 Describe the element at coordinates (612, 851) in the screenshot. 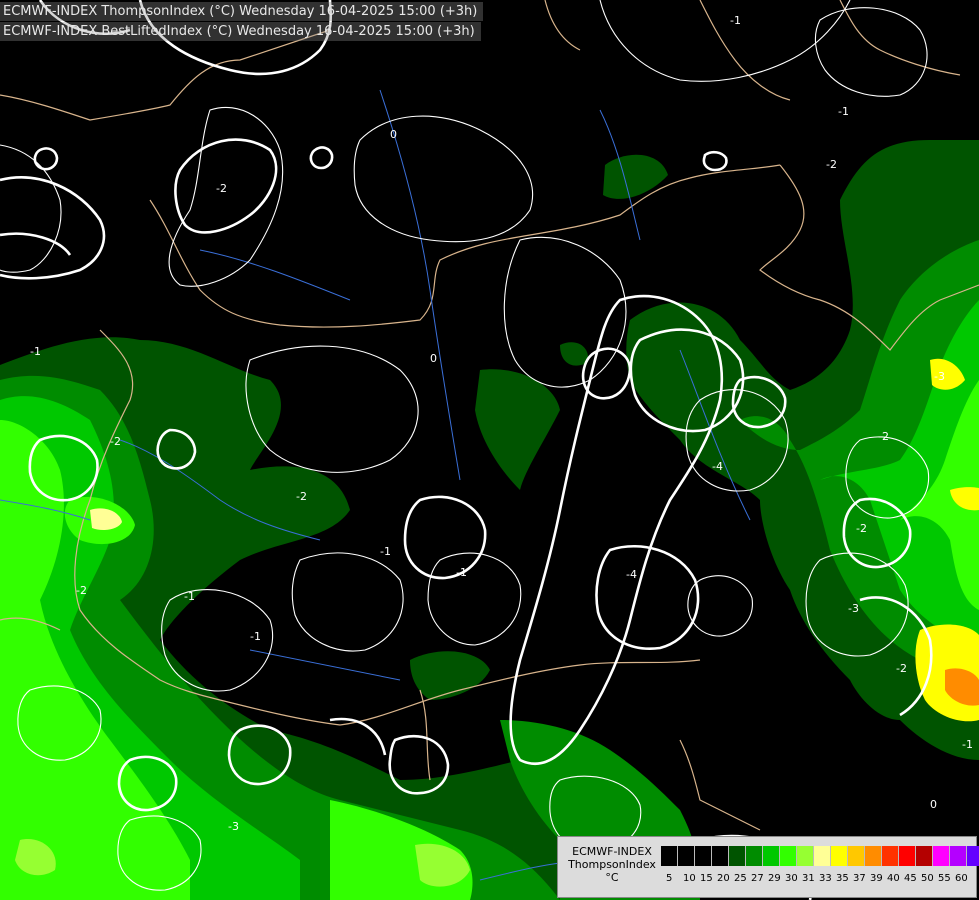

I see `legend-title-source: ECMWF-INDEX` at that location.